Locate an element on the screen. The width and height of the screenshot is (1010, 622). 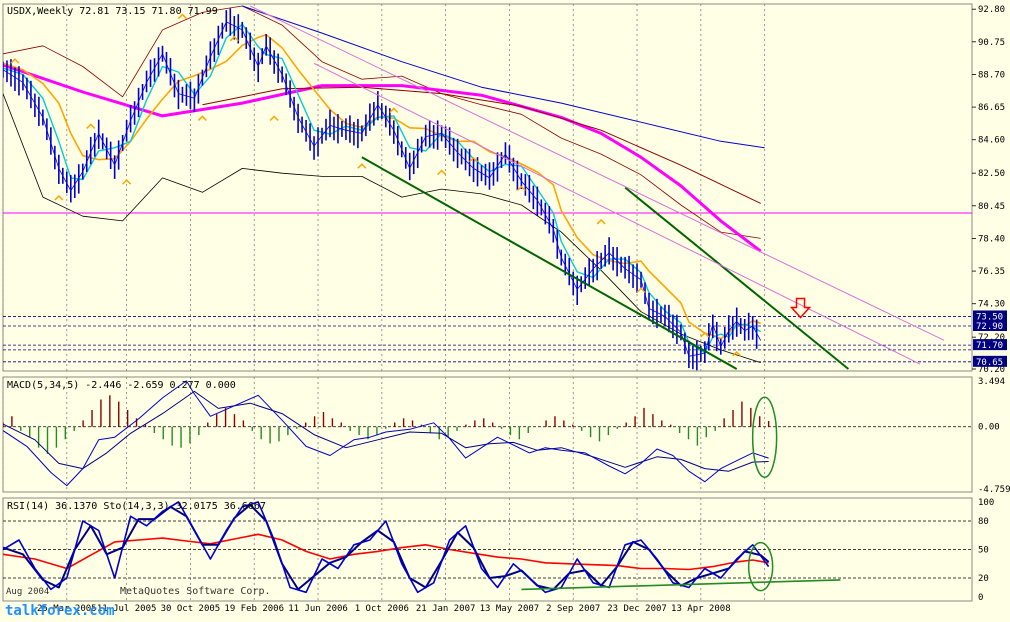
date-tick-label: 1 Oct 2006 is located at coordinates (382, 609).